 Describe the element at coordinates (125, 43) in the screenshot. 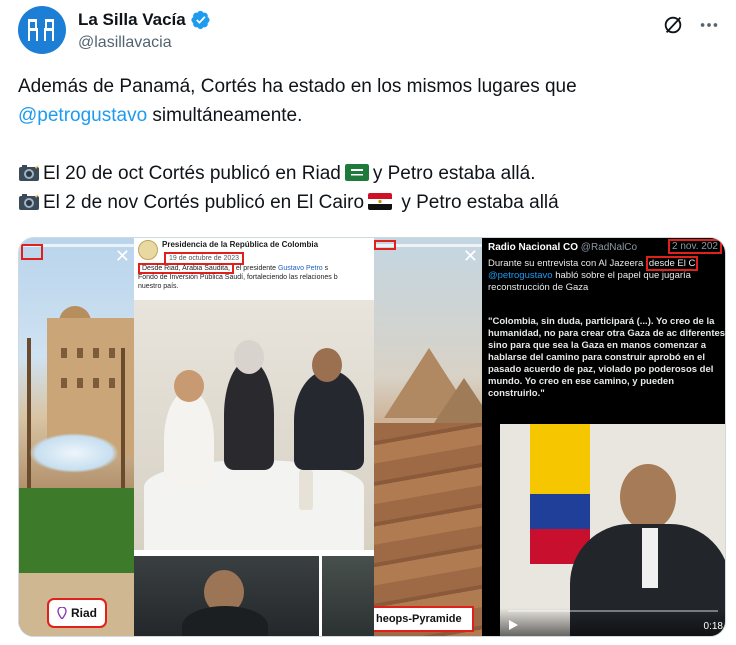

I see `handle: @lasillavacia` at that location.